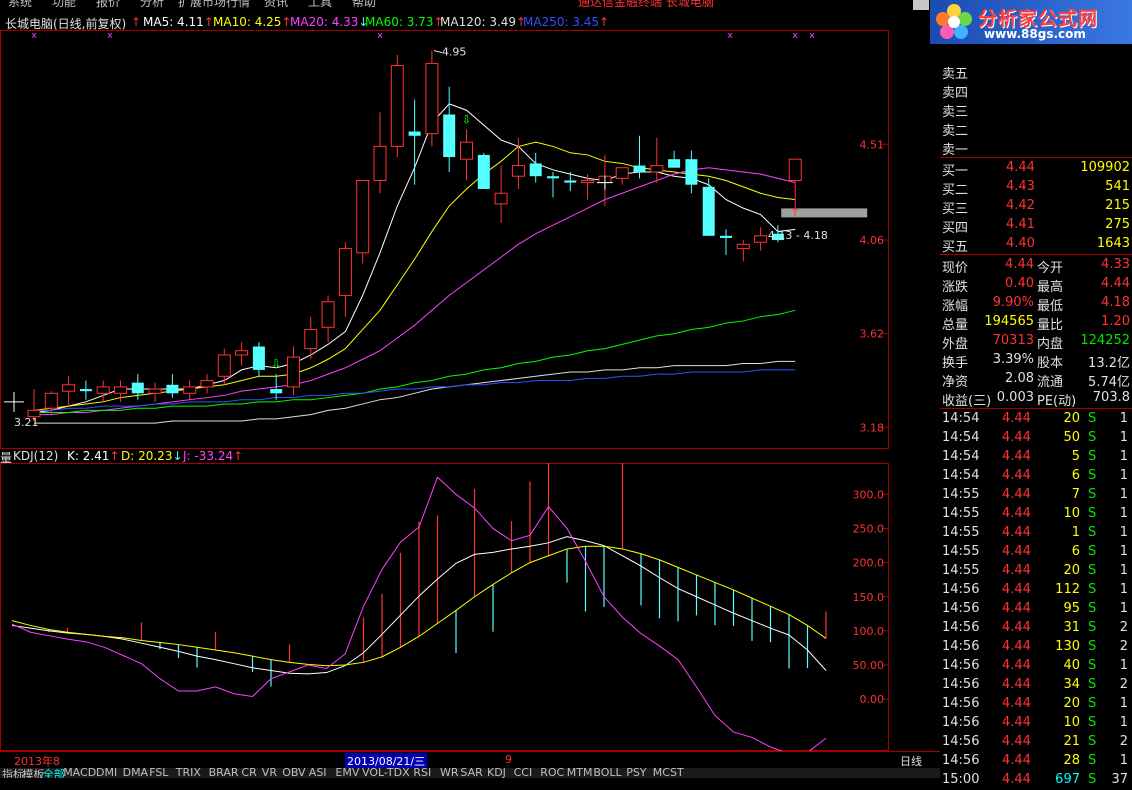 This screenshot has width=1132, height=790. I want to click on tick-volume: 6, so click(1075, 475).